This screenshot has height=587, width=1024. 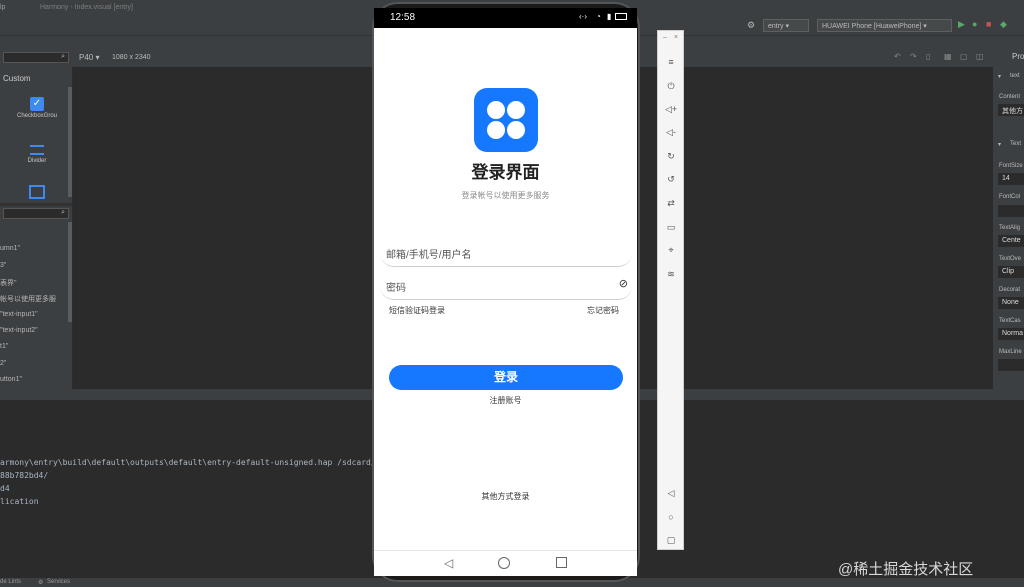 What do you see at coordinates (676, 37) in the screenshot?
I see `close-icon: ×` at bounding box center [676, 37].